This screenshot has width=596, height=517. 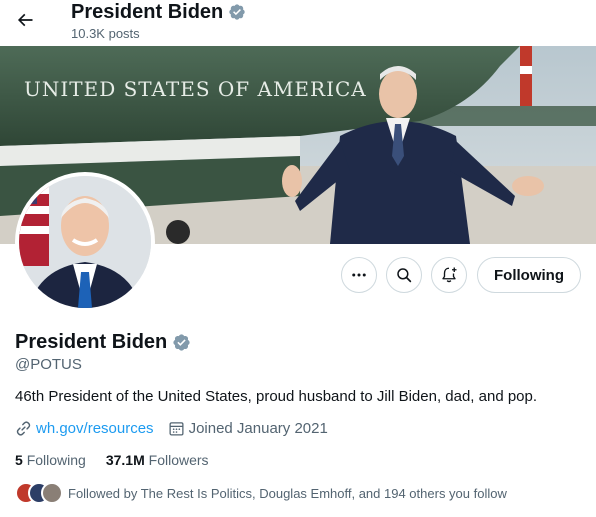 I want to click on website-item: wh.gov/resources, so click(x=84, y=428).